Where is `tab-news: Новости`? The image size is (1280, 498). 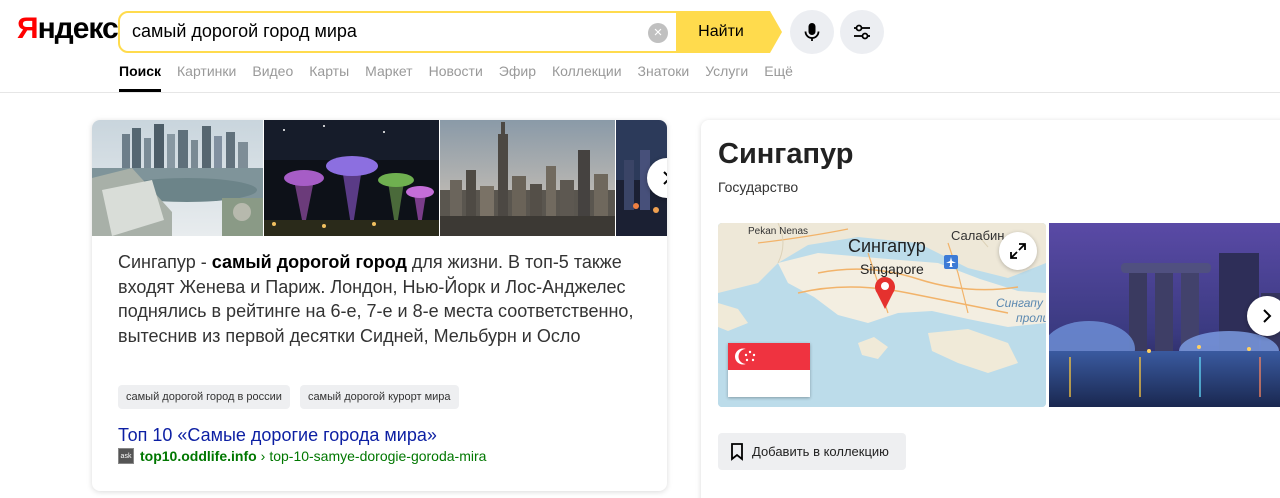 tab-news: Новости is located at coordinates (456, 77).